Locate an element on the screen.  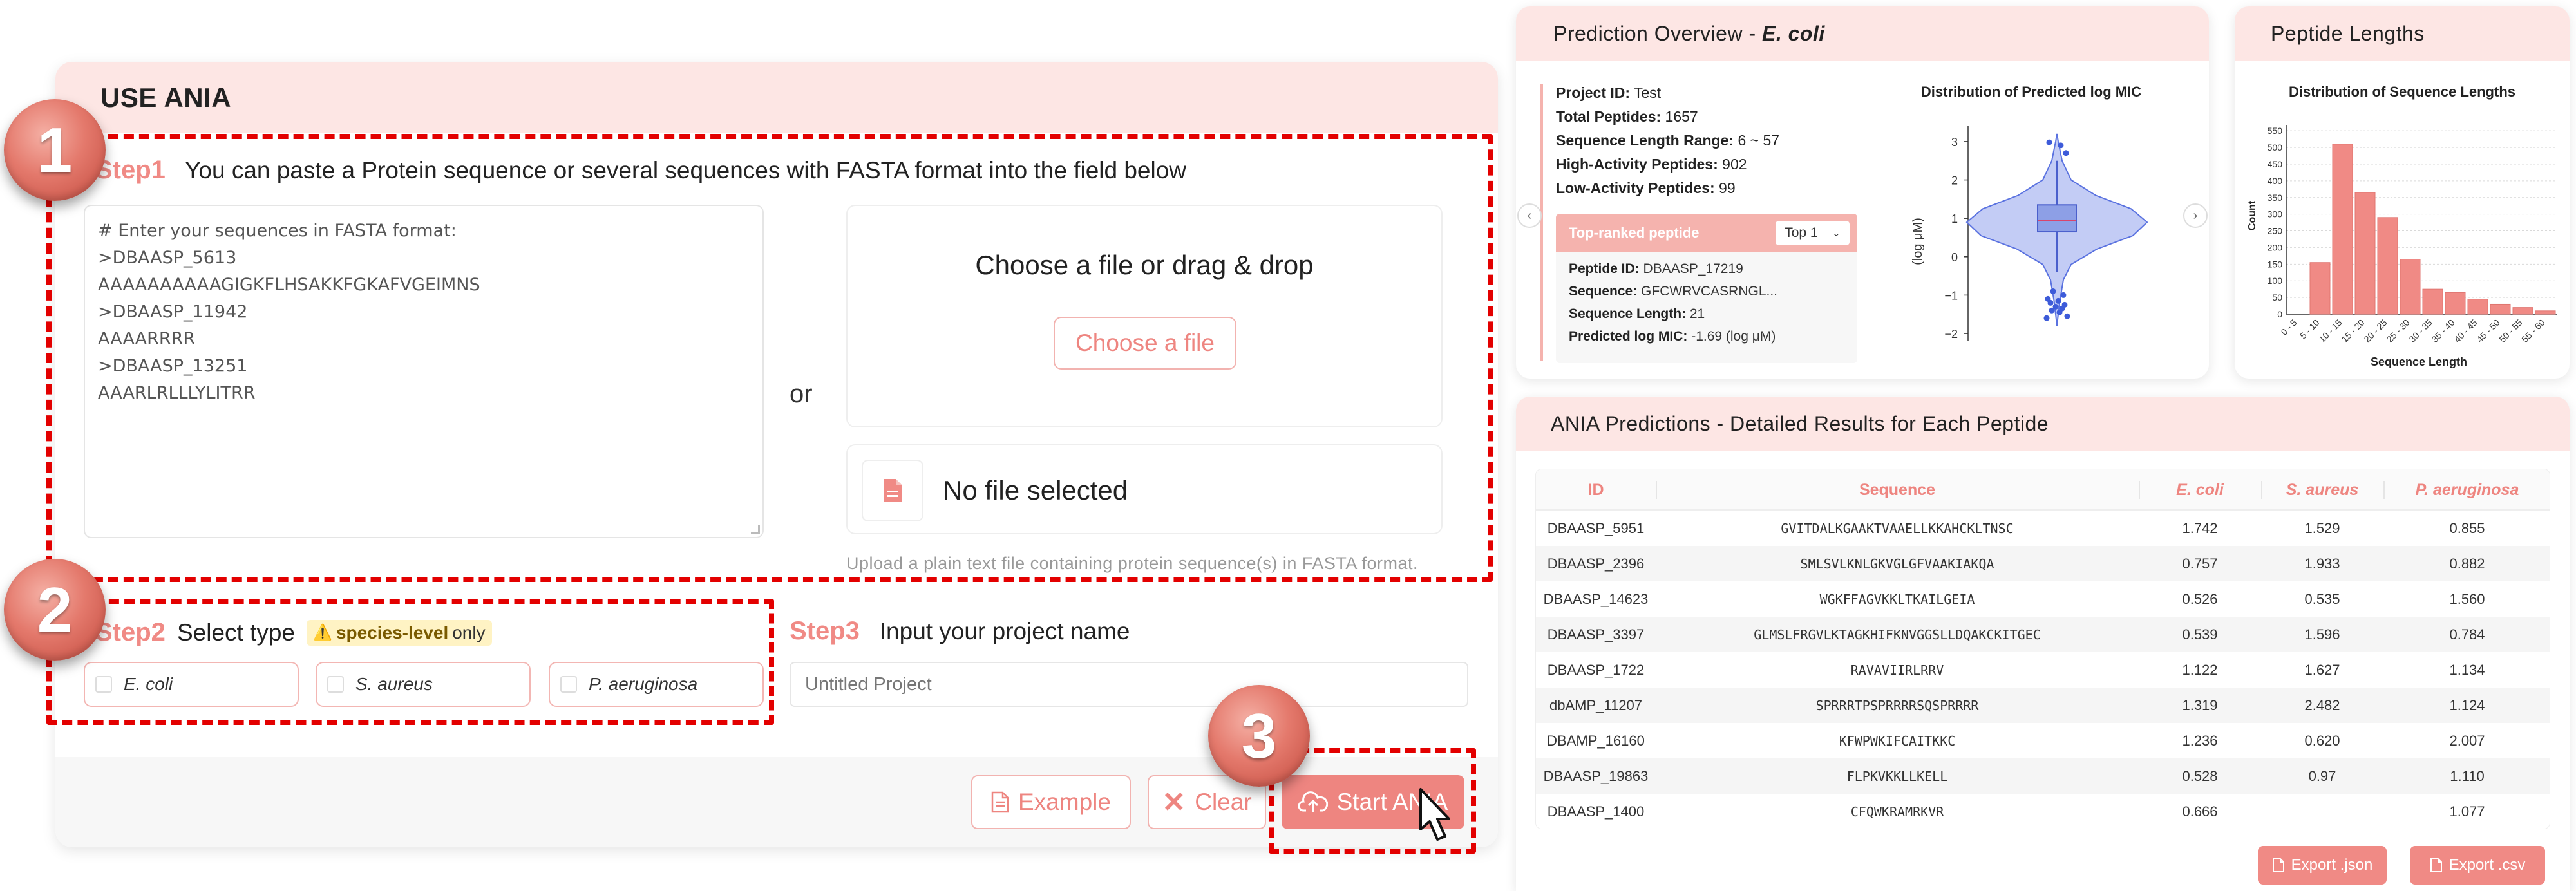
cell-saureus: 1.529 is located at coordinates (2322, 528).